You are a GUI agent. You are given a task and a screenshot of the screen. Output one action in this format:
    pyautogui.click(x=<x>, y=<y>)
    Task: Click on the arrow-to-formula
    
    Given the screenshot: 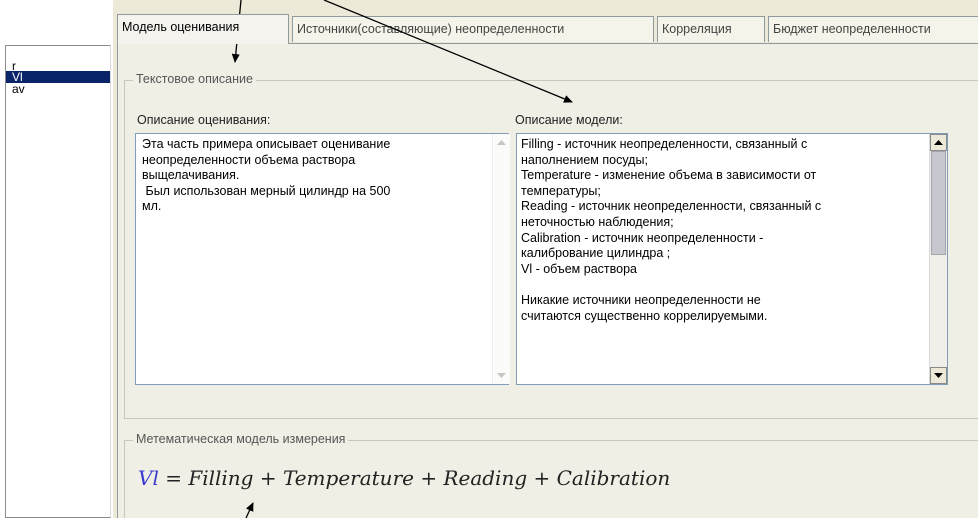 What is the action you would take?
    pyautogui.click(x=249, y=510)
    